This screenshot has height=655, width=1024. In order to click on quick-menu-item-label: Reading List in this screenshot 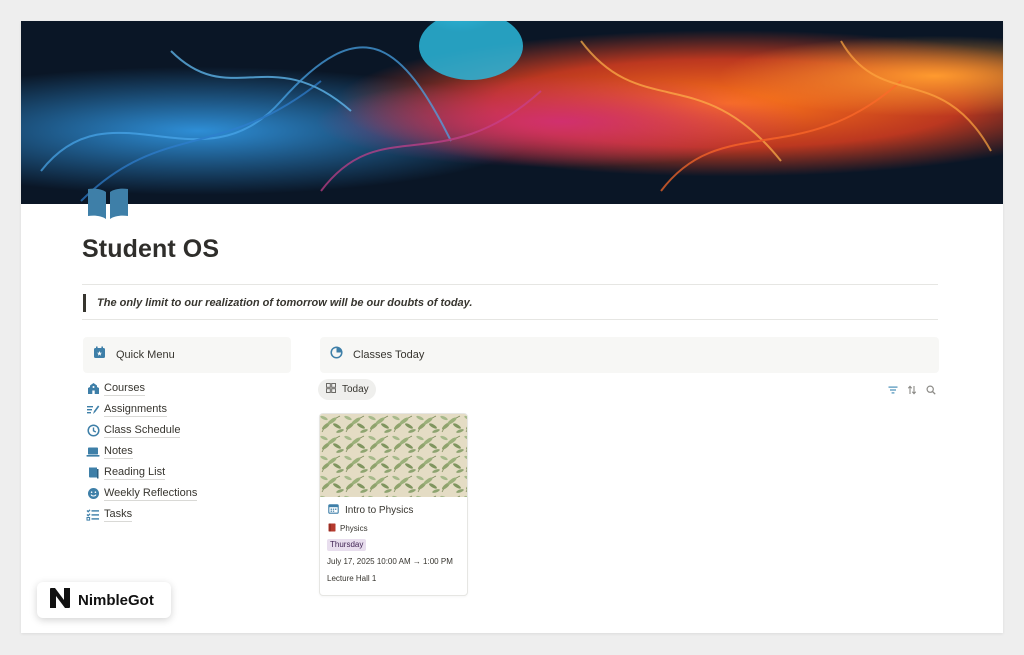, I will do `click(135, 472)`.